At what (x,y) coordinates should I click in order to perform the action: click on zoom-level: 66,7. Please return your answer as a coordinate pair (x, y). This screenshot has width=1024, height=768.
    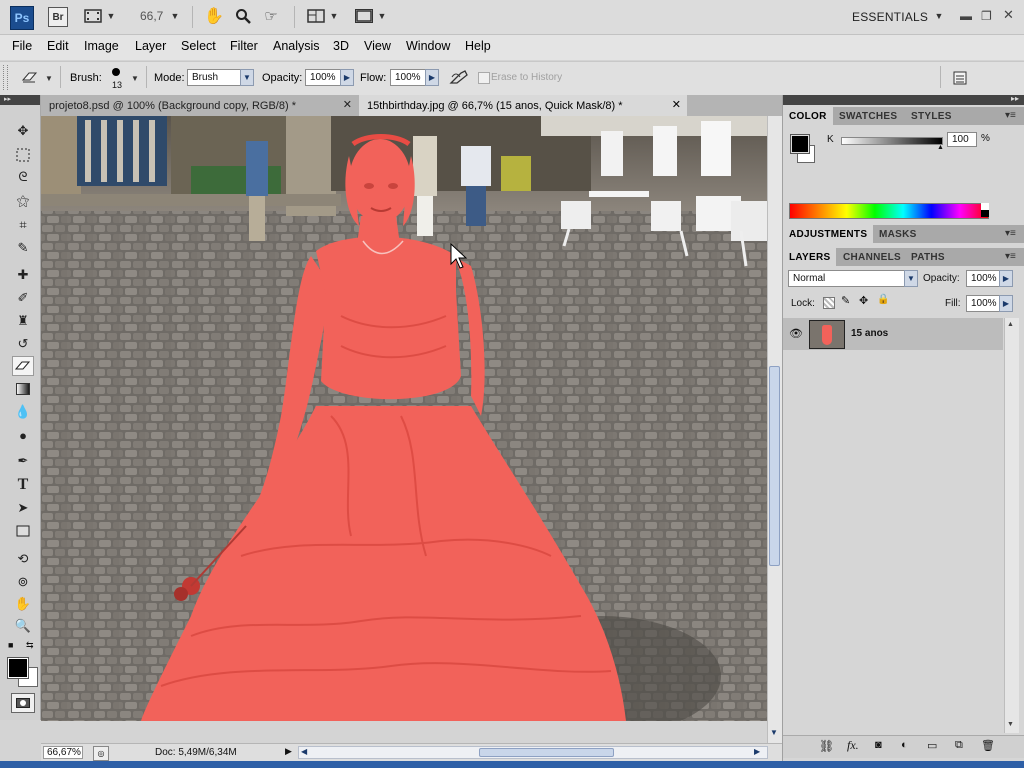
    Looking at the image, I should click on (151, 16).